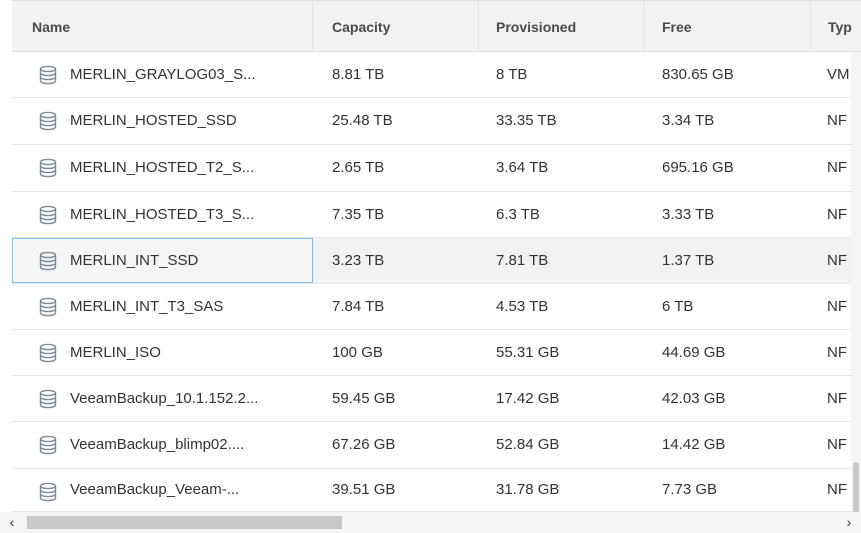 The image size is (861, 533). What do you see at coordinates (849, 522) in the screenshot?
I see `scroll-right-arrow-icon: ›` at bounding box center [849, 522].